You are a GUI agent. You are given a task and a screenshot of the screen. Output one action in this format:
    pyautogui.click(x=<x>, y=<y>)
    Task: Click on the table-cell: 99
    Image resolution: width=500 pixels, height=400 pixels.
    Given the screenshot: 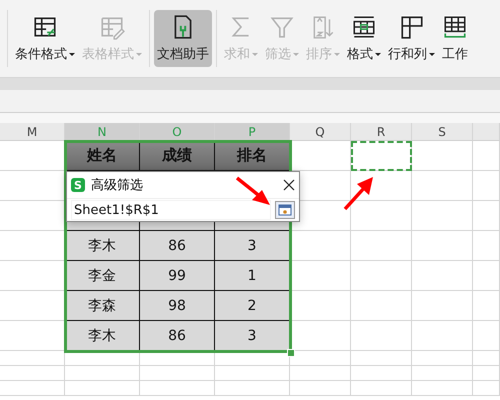 What is the action you would take?
    pyautogui.click(x=177, y=276)
    